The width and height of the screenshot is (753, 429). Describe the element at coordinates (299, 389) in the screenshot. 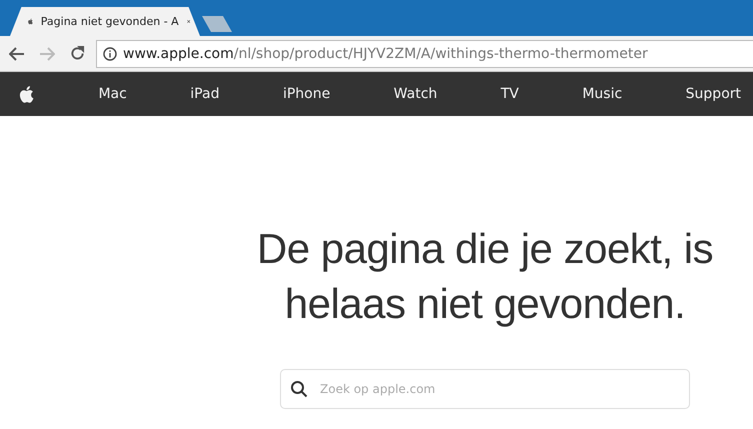

I see `search-icon` at that location.